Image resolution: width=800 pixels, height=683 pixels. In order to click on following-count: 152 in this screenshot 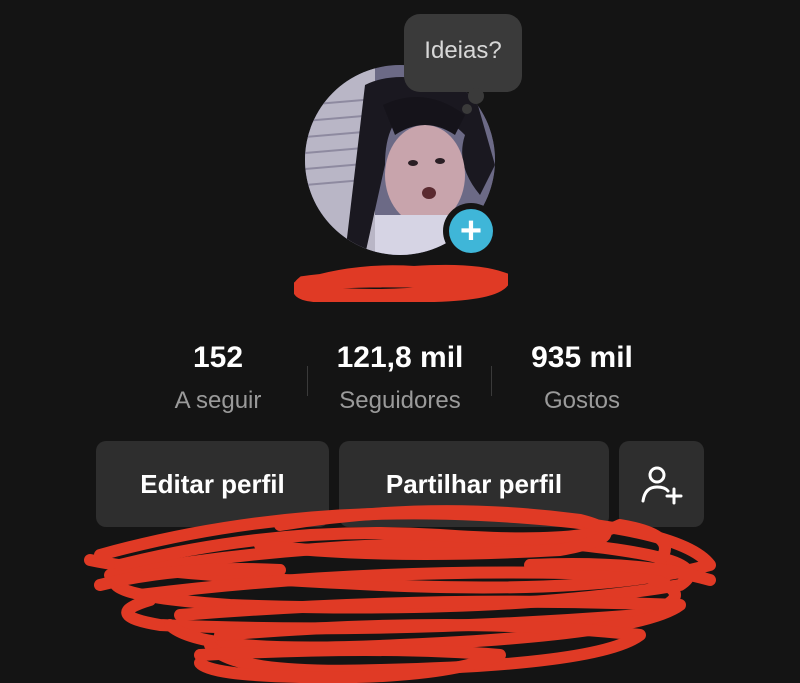, I will do `click(218, 357)`.